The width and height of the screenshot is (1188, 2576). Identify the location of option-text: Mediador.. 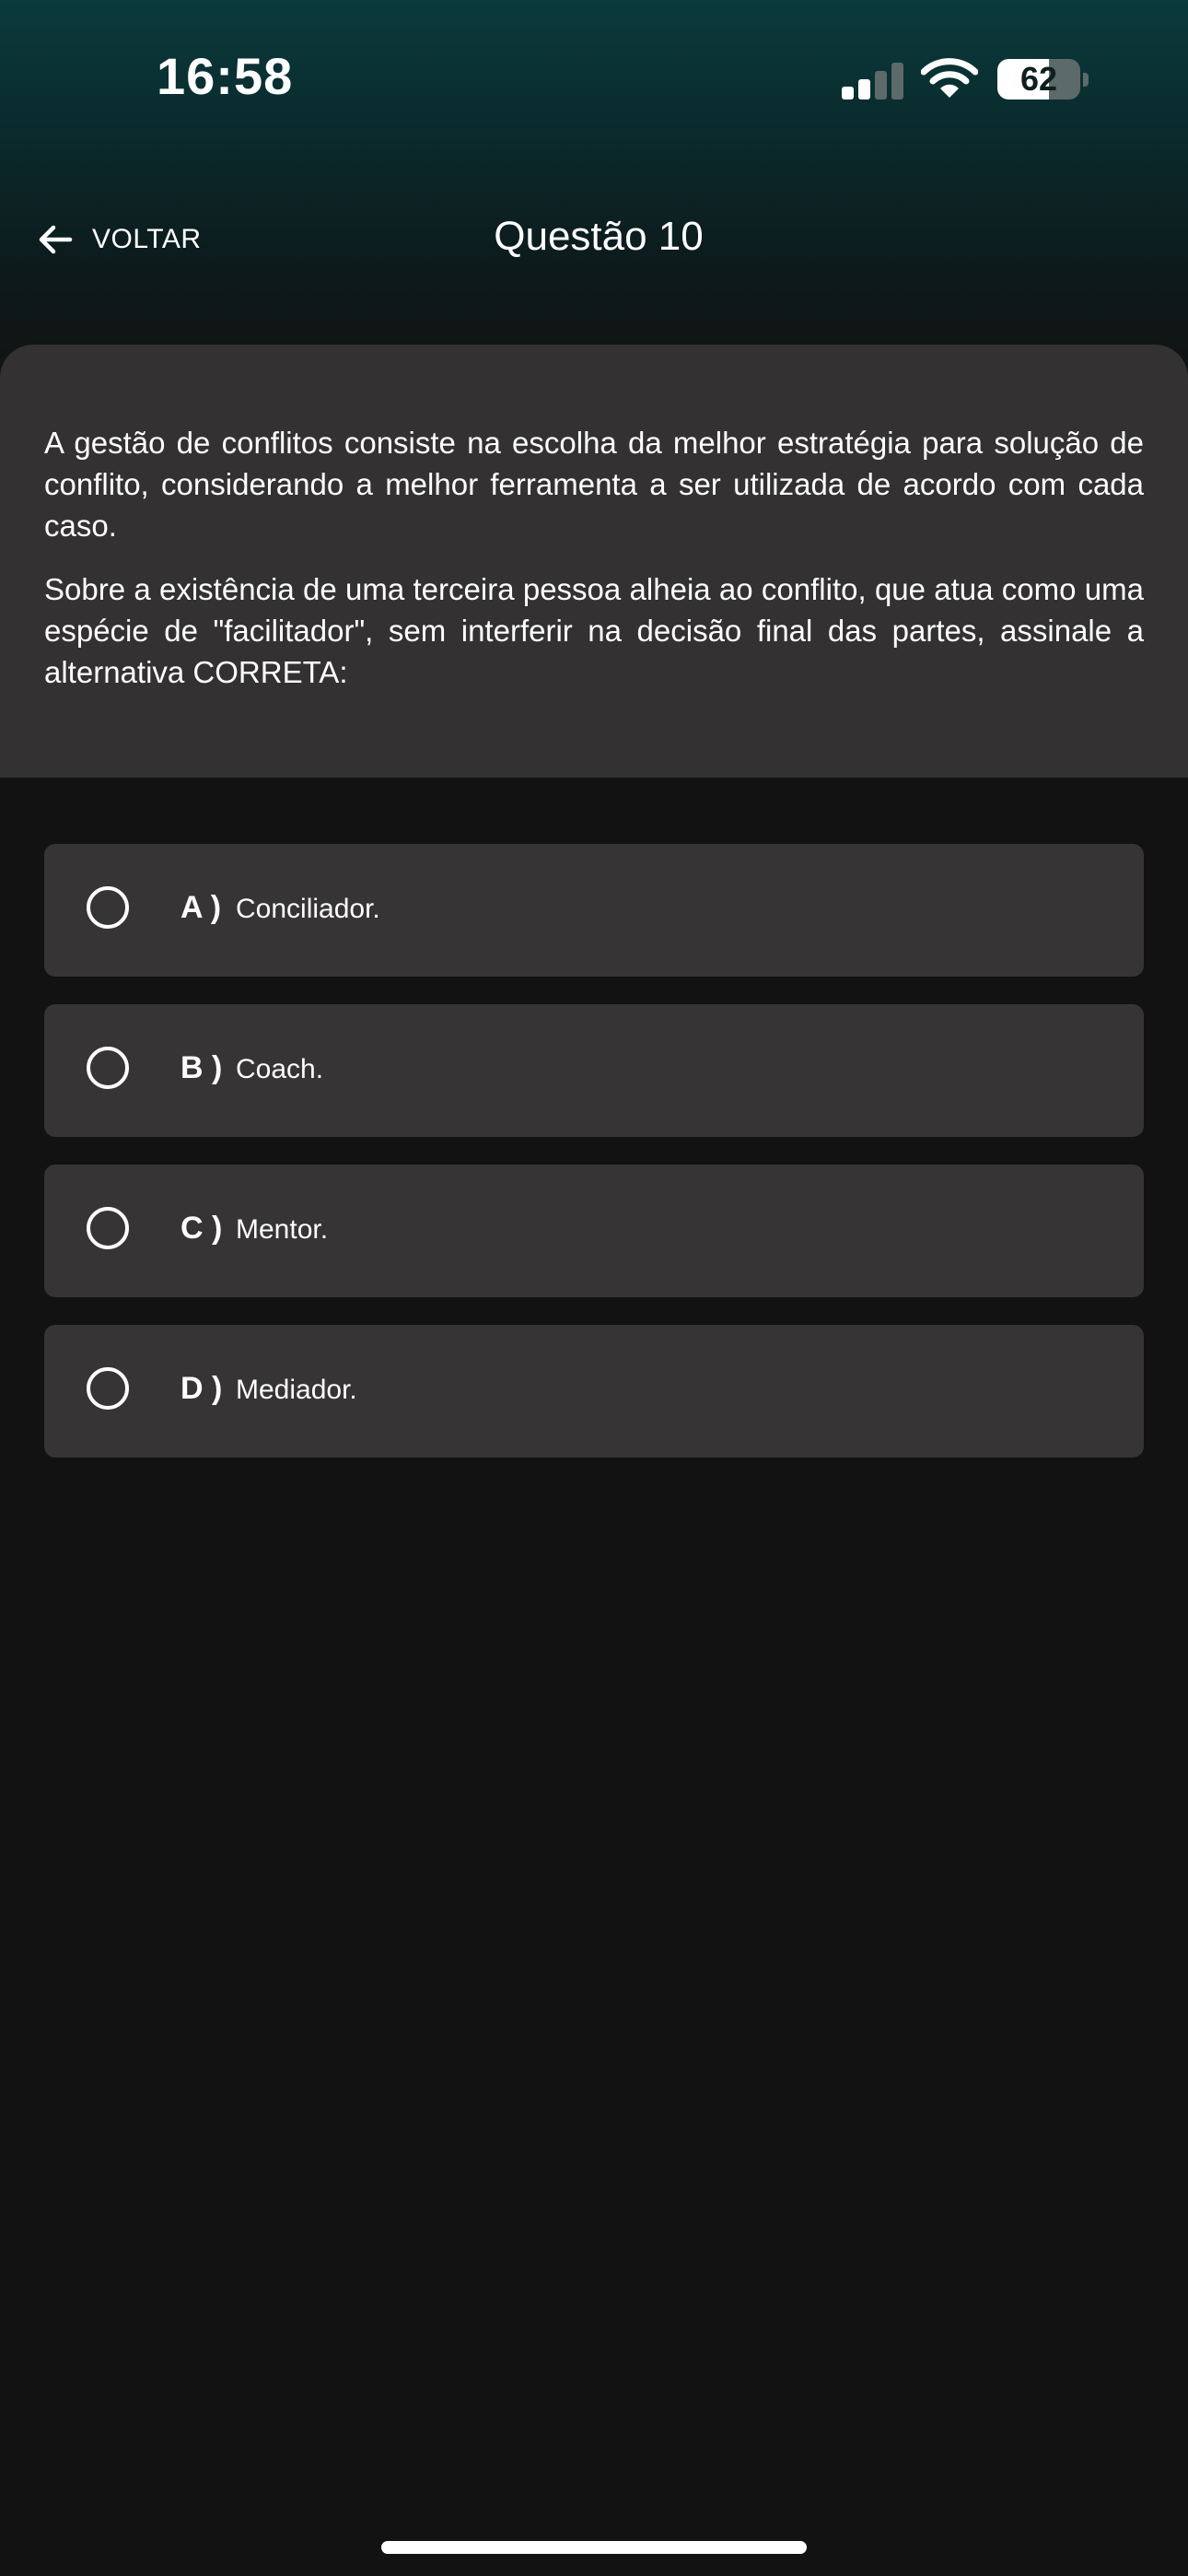
(296, 1390).